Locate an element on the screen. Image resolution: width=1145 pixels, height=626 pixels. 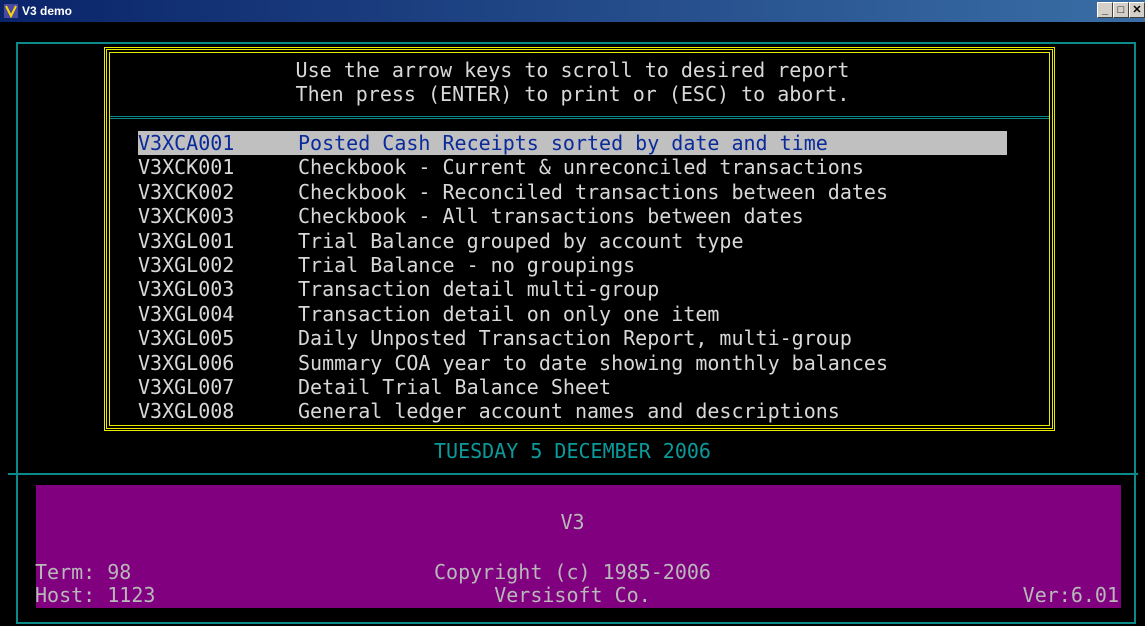
instruction-divider is located at coordinates (579, 117).